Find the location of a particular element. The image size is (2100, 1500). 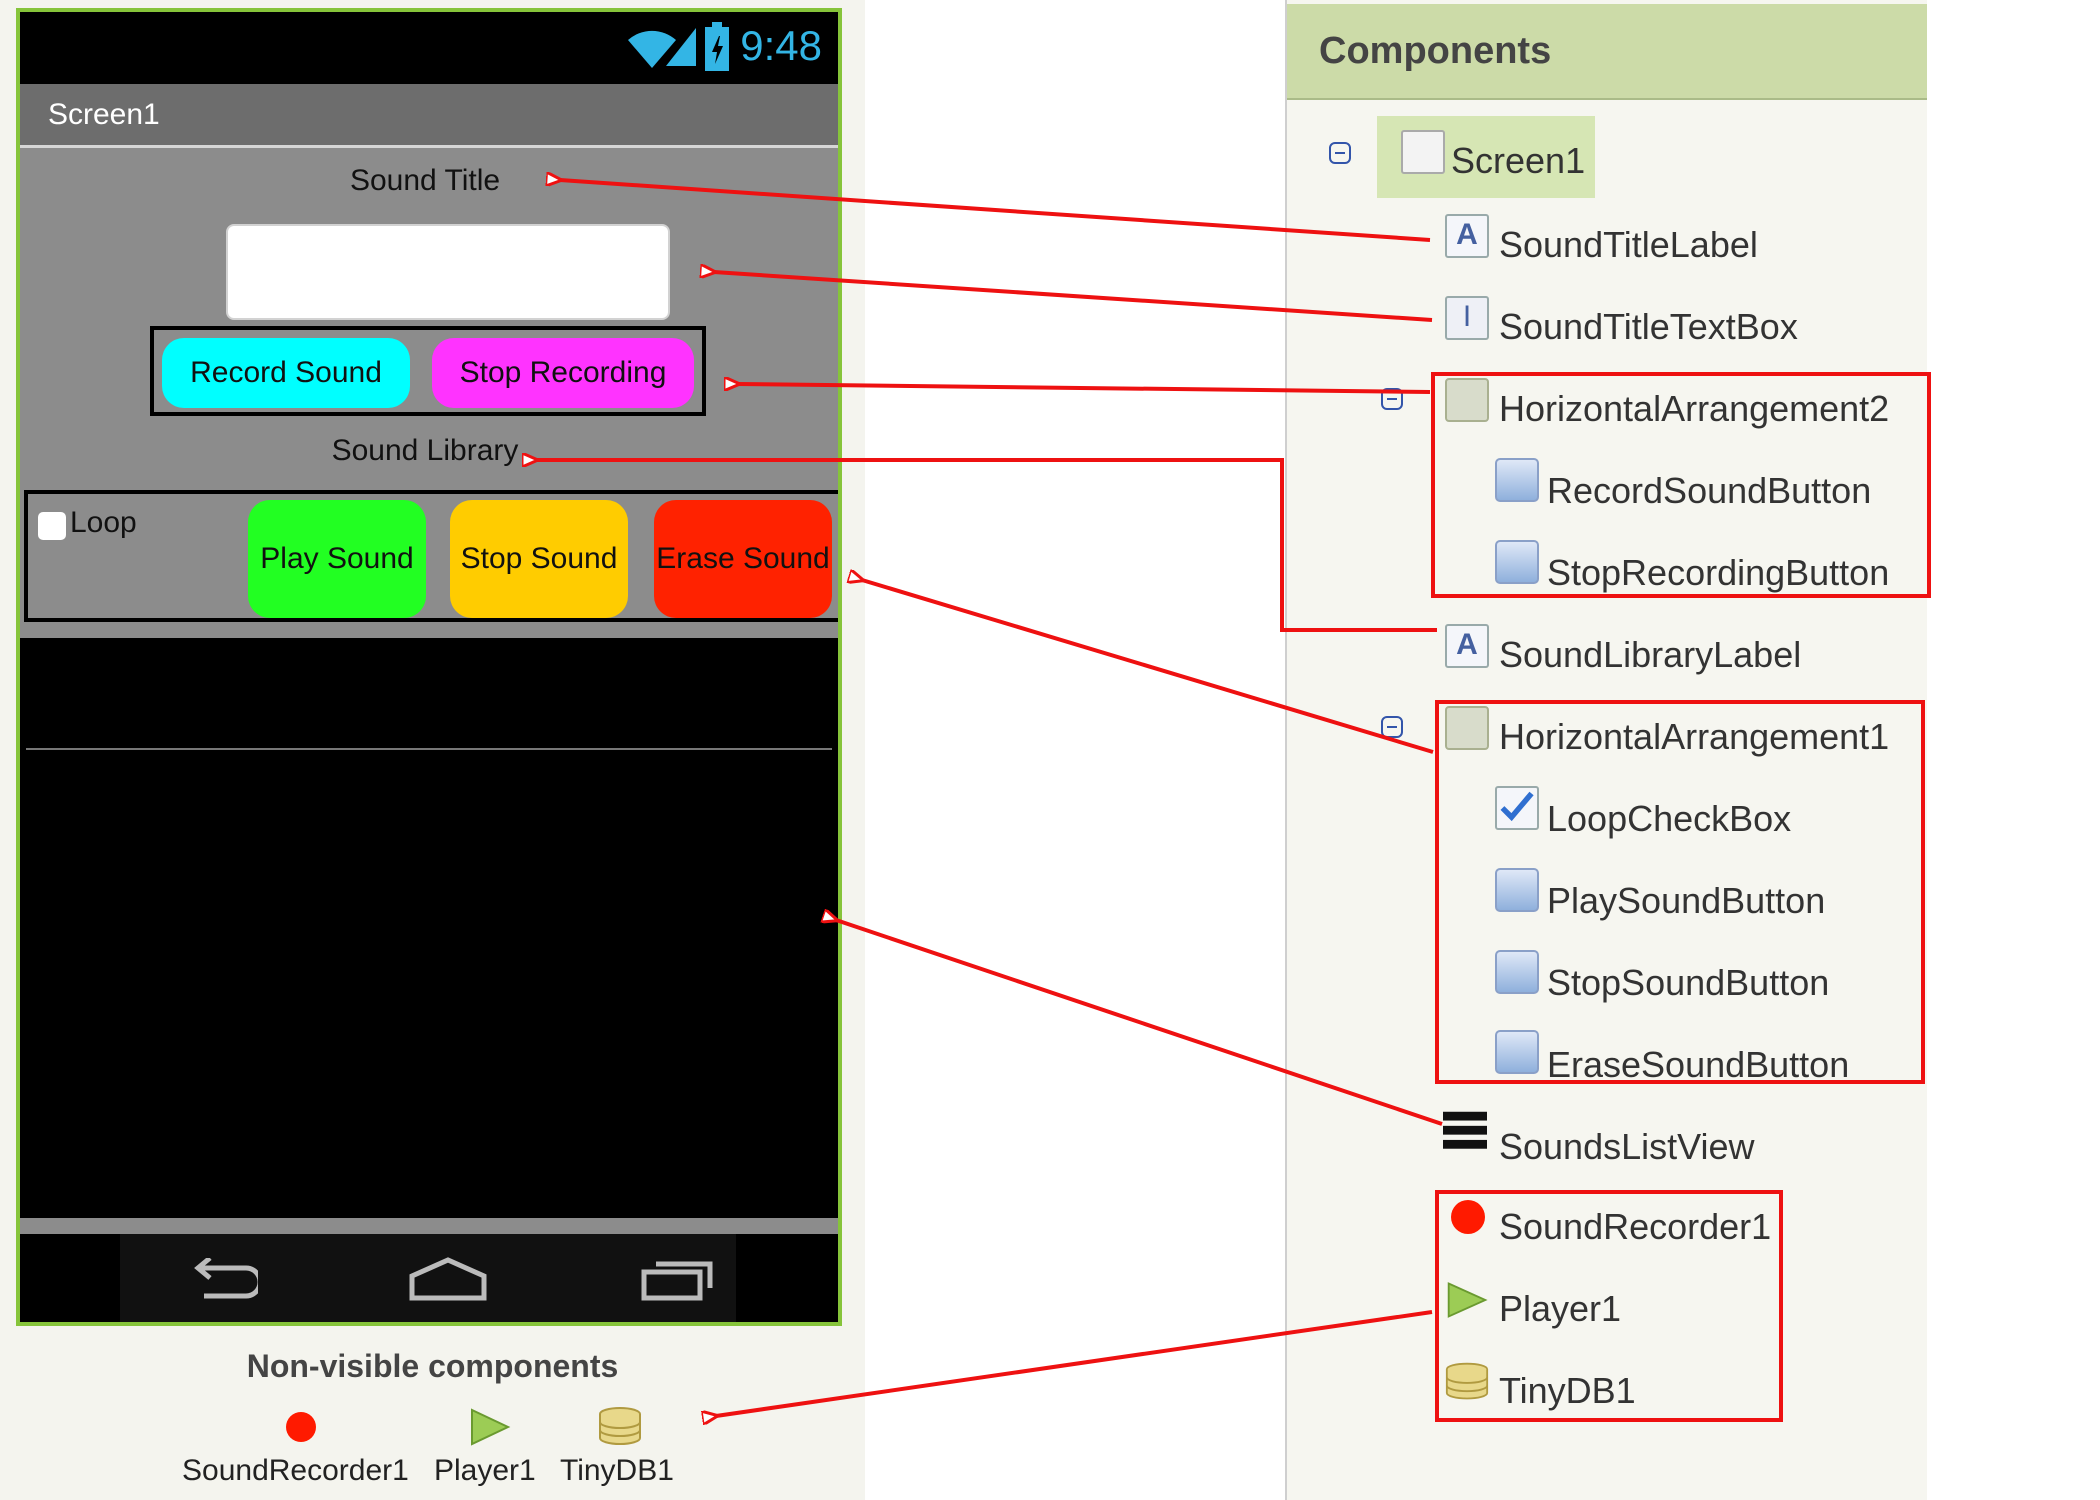

nonvisible-player: Player1 is located at coordinates (485, 1470).